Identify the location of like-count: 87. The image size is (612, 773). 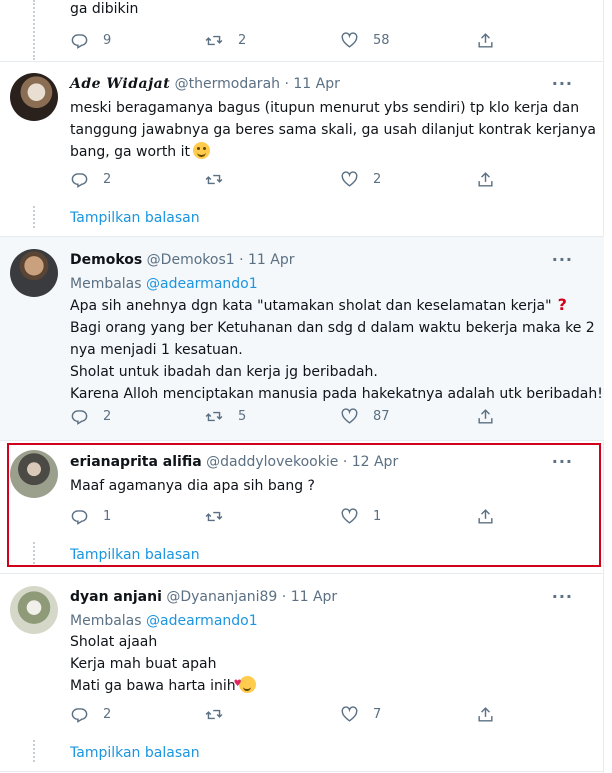
(381, 416).